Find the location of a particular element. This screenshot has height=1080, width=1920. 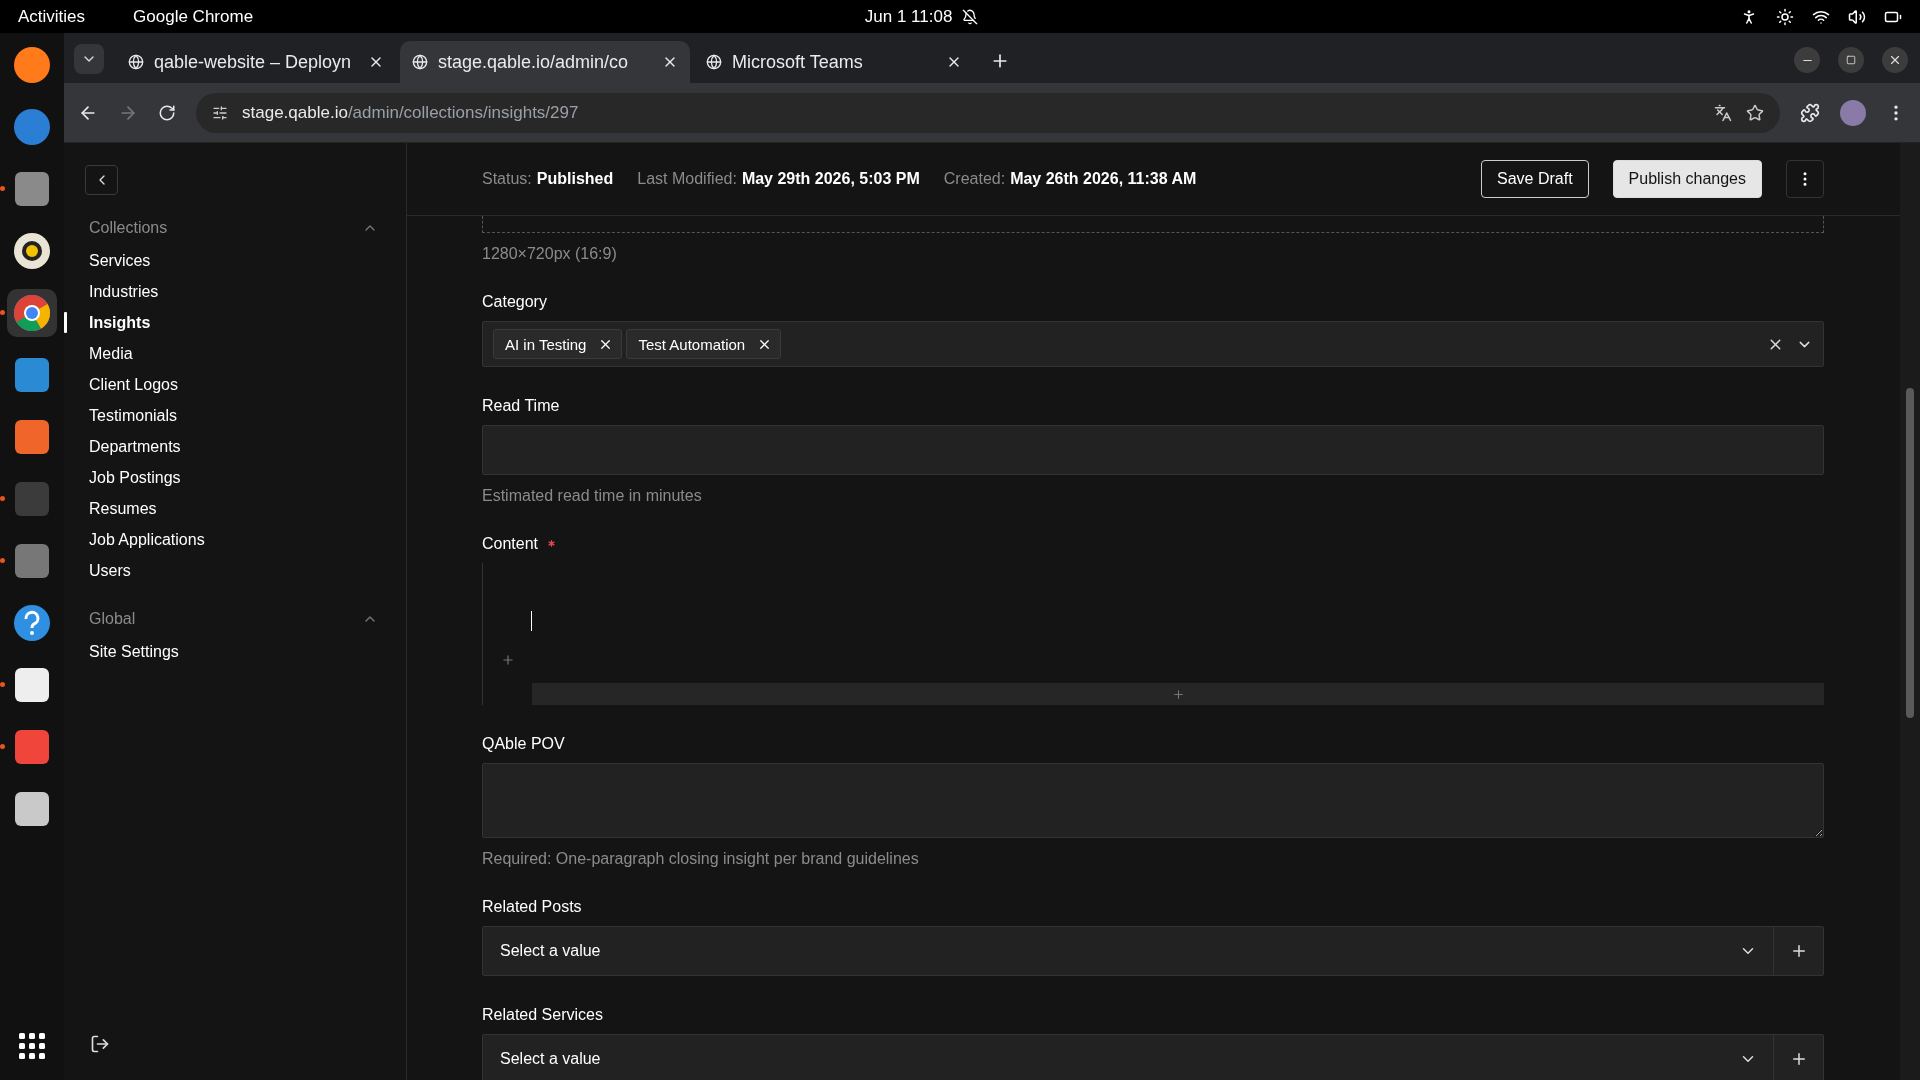

field-label: Content is located at coordinates (510, 544).